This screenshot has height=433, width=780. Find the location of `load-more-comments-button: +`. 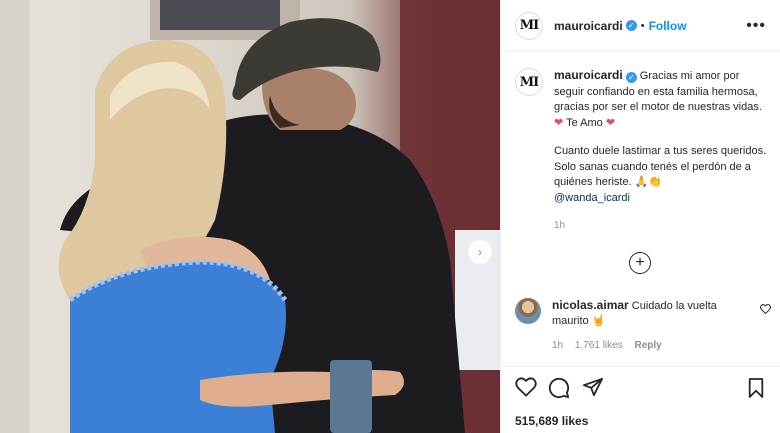

load-more-comments-button: + is located at coordinates (640, 263).